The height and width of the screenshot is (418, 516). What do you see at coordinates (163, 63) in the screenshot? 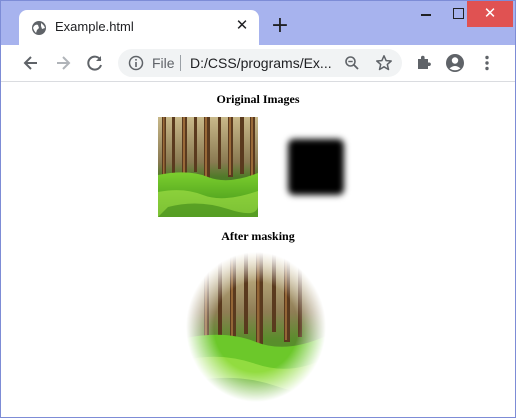
I see `url-scheme: File` at bounding box center [163, 63].